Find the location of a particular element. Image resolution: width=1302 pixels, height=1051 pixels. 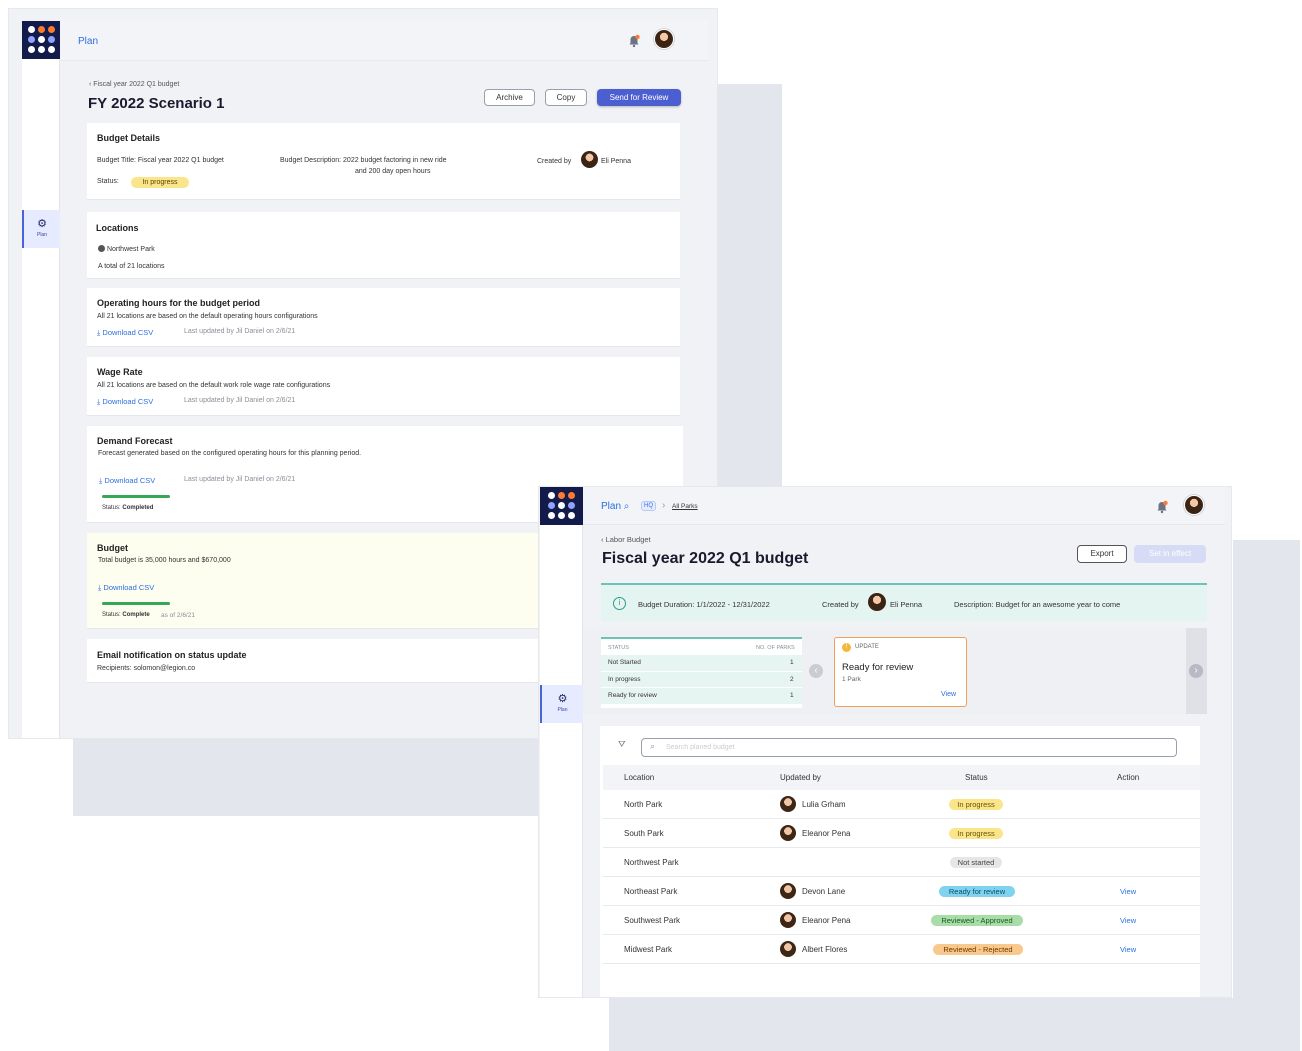

creator-name: Eli Penna is located at coordinates (906, 604).